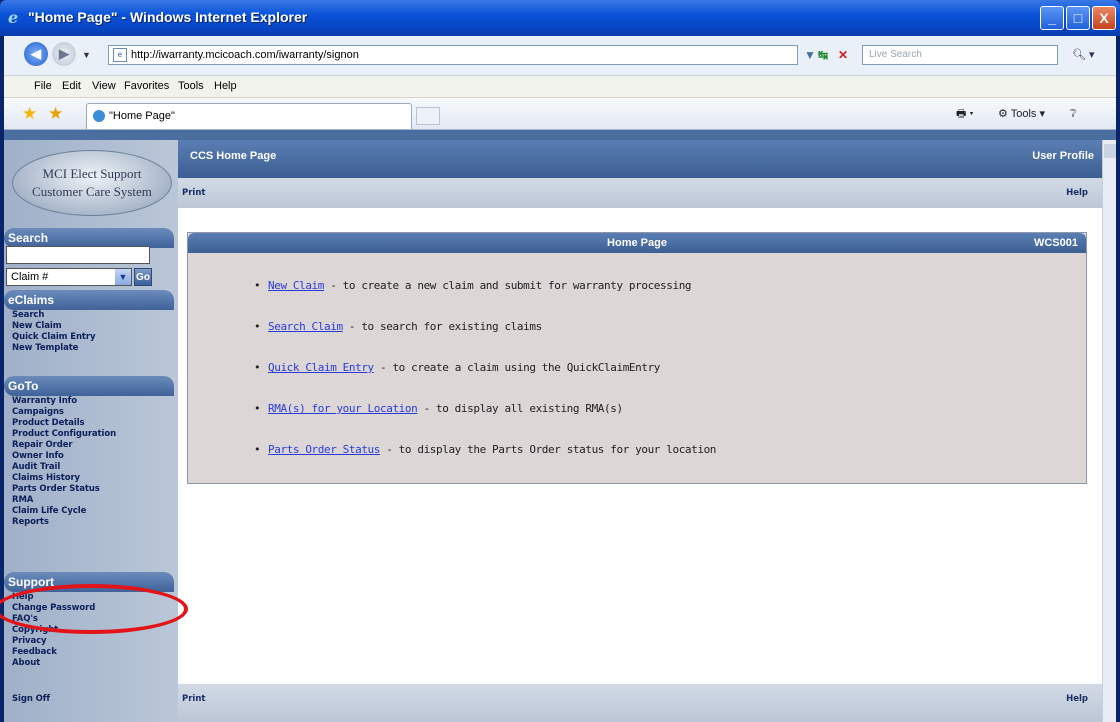 The height and width of the screenshot is (722, 1120). Describe the element at coordinates (54, 337) in the screenshot. I see `sidebar-item-quick-claim-entry: Quick Claim Entry` at that location.